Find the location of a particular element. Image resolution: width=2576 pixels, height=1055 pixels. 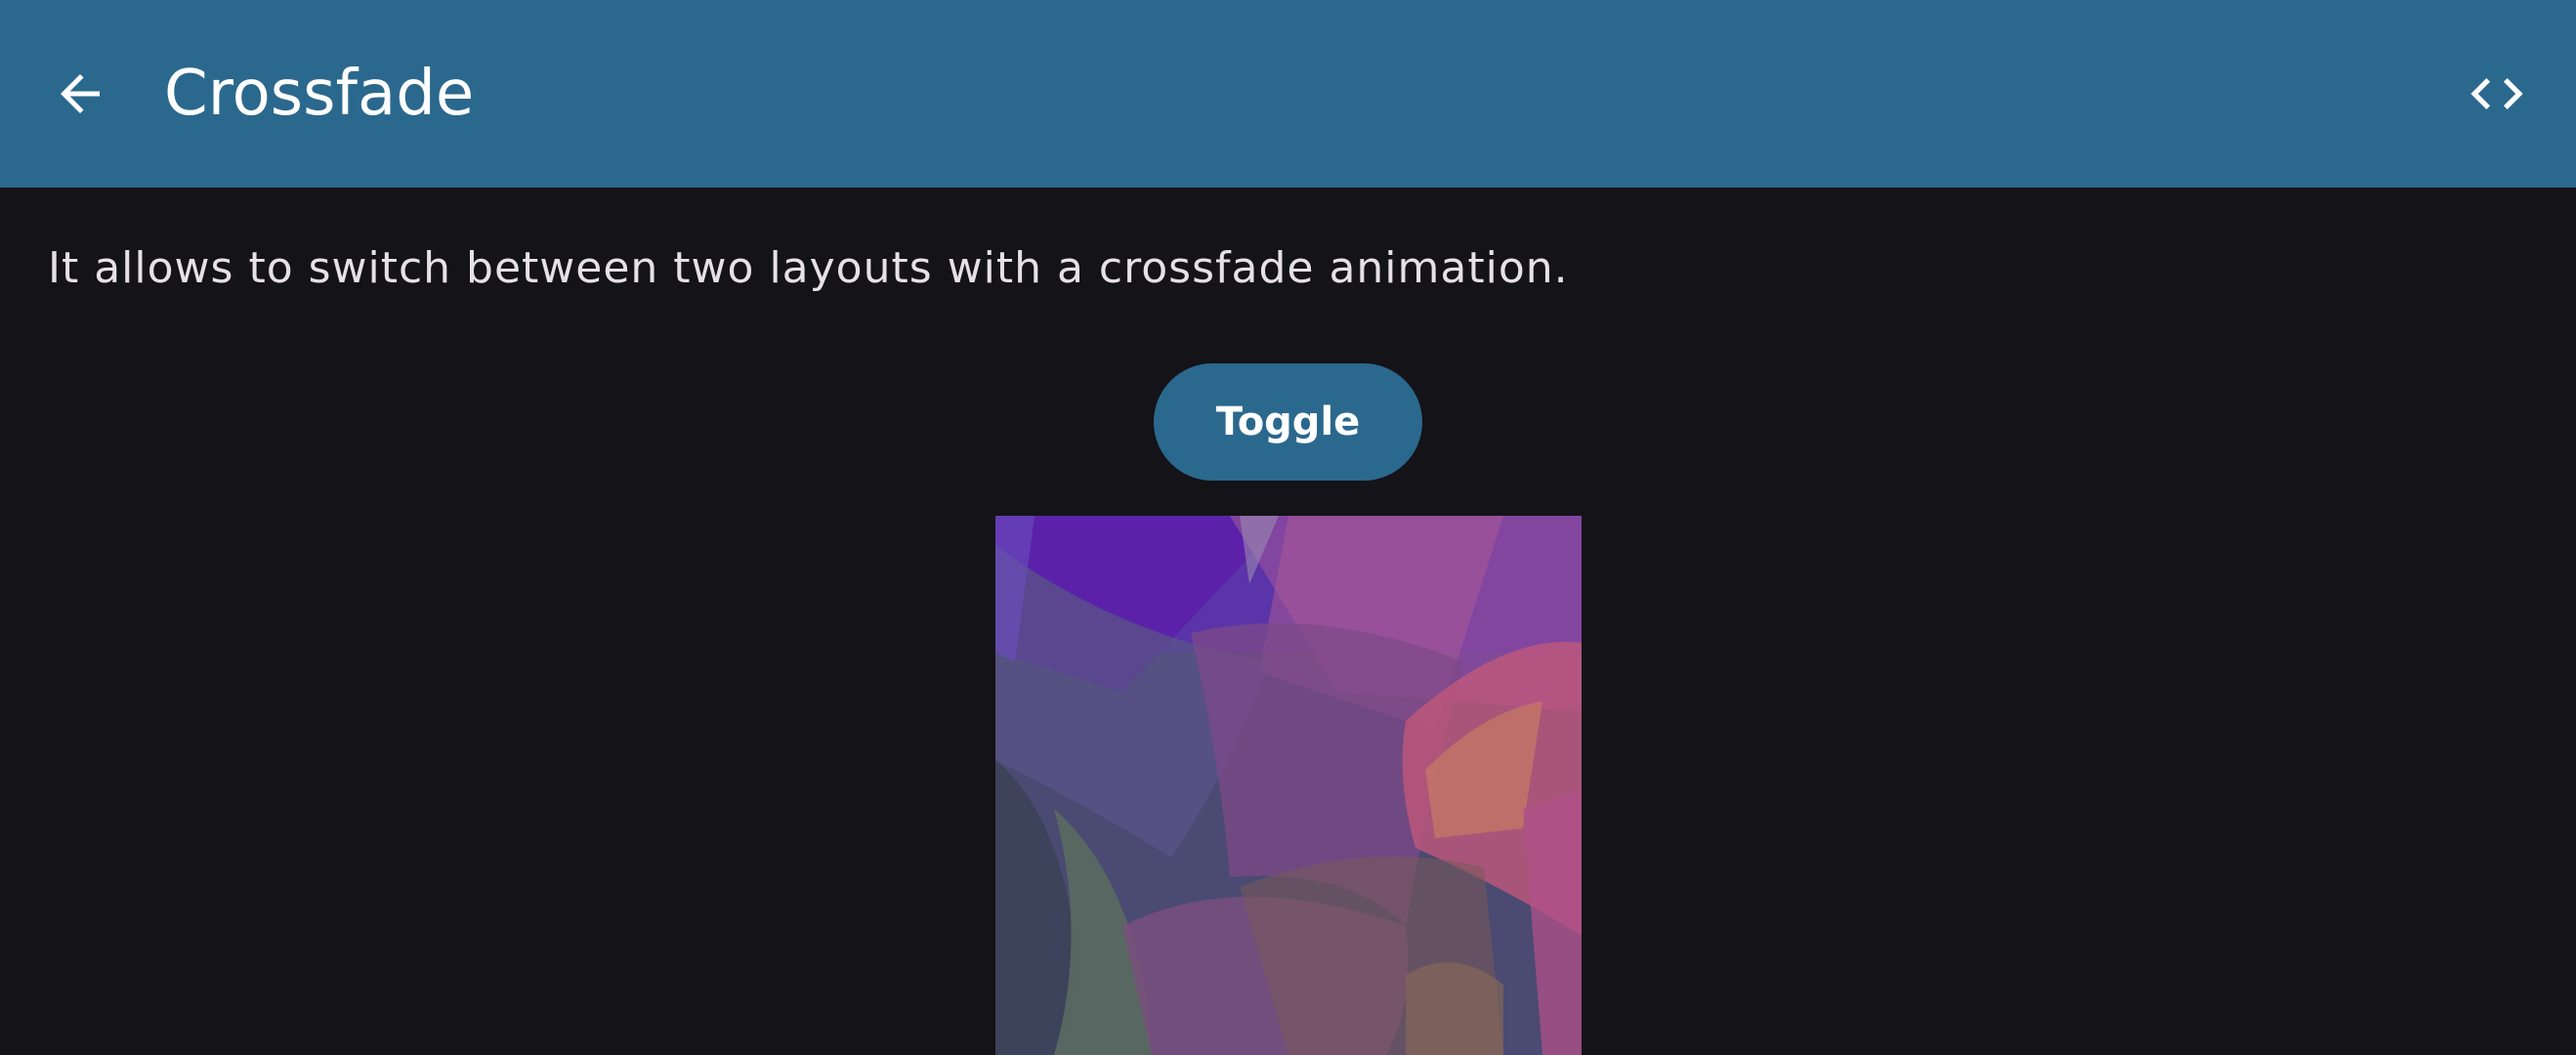

page-title: Crossfade is located at coordinates (319, 94).